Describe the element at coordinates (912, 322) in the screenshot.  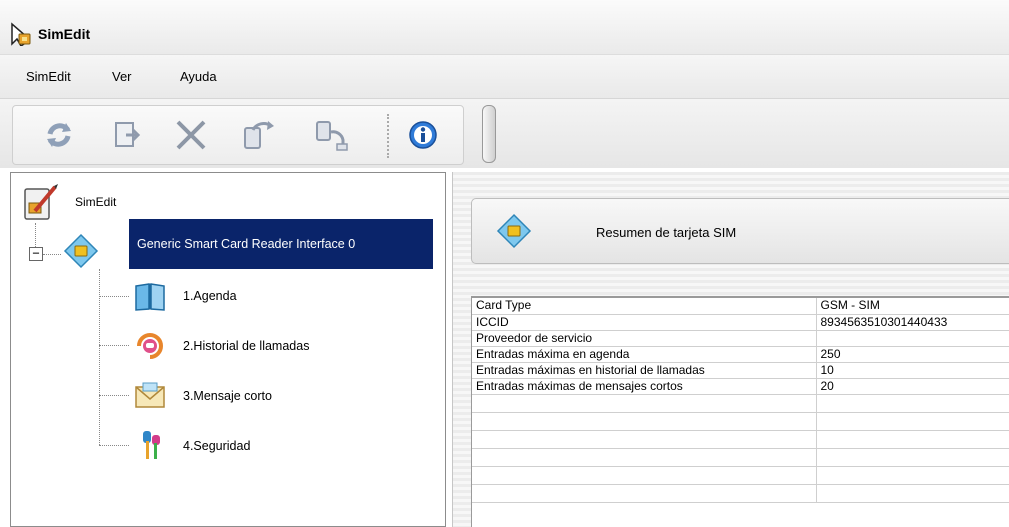
I see `row-value: 8934563510301440433` at that location.